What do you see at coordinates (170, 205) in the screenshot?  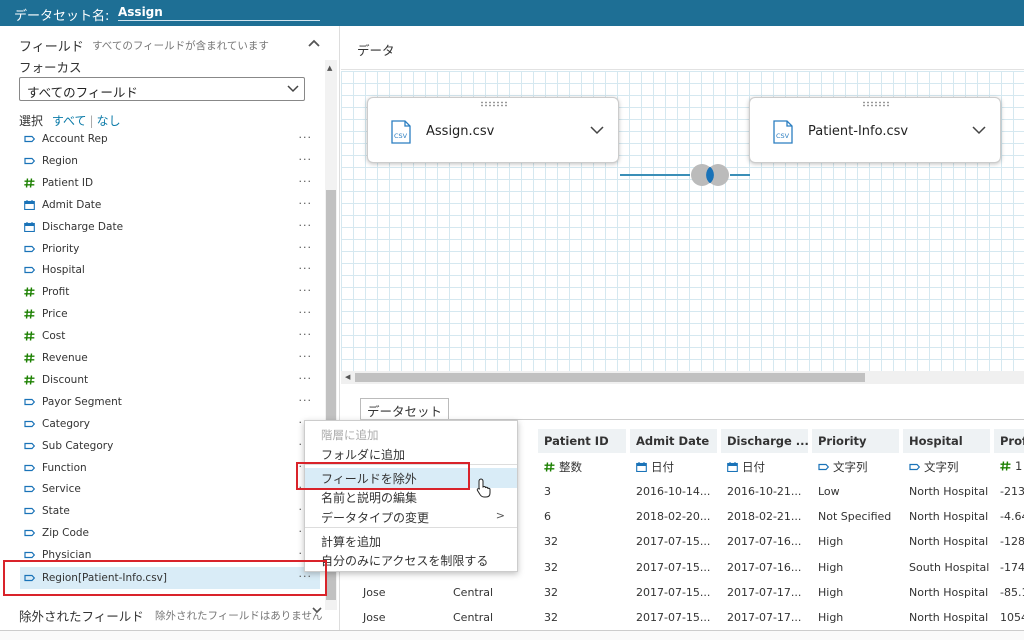 I see `field-item: Admit Date ···` at bounding box center [170, 205].